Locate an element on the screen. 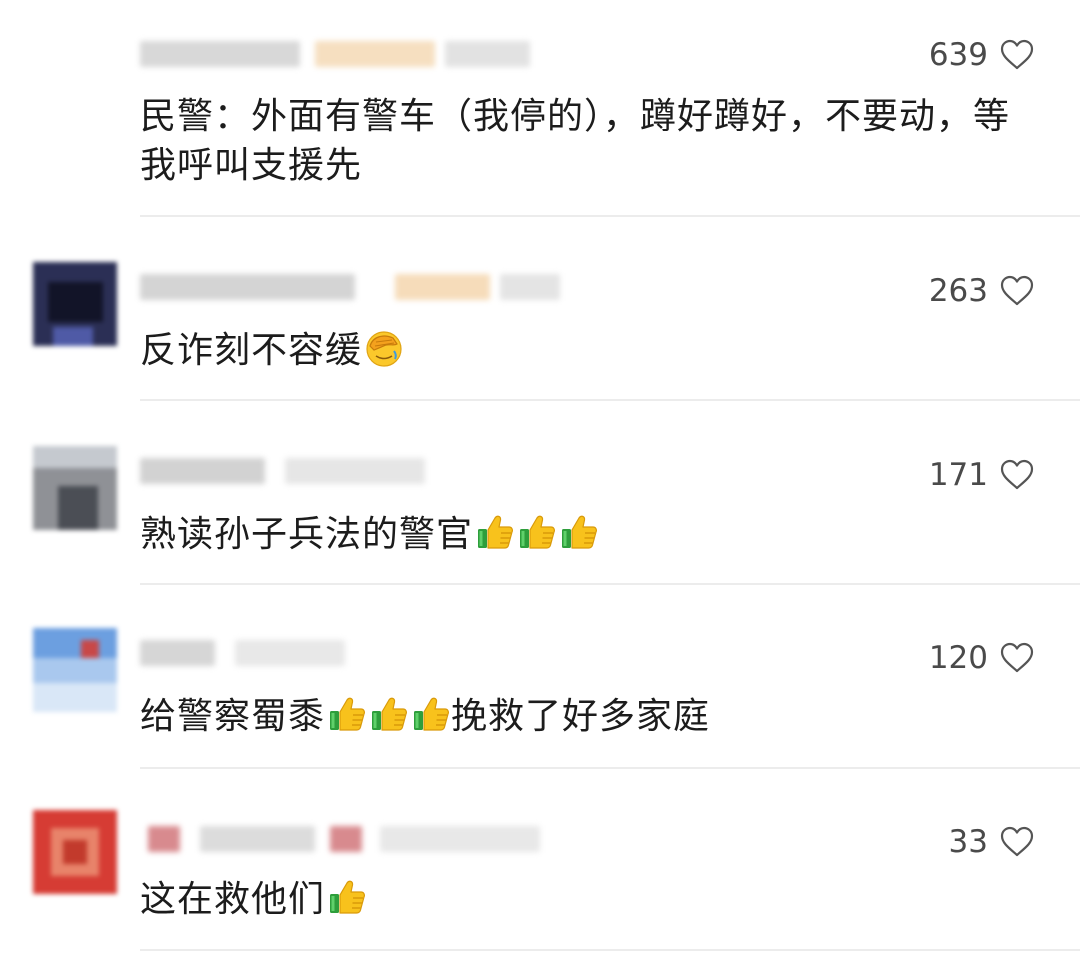 The height and width of the screenshot is (955, 1080). facepalm-emoji is located at coordinates (384, 348).